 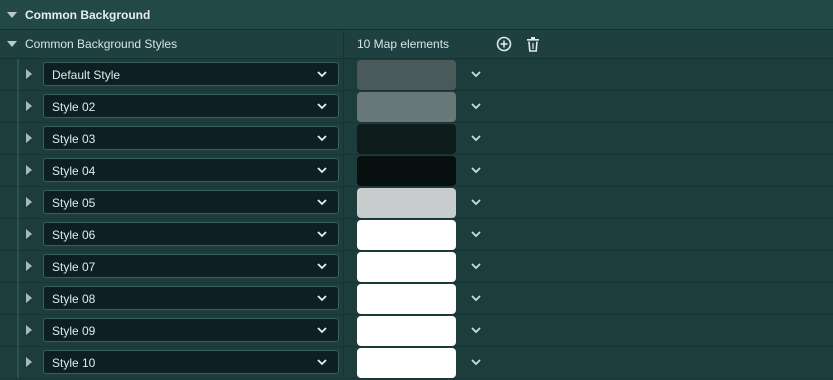 What do you see at coordinates (88, 14) in the screenshot?
I see `section-title: Common Background` at bounding box center [88, 14].